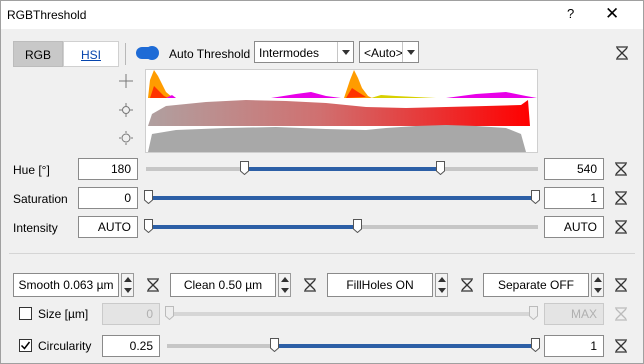 This screenshot has width=644, height=364. What do you see at coordinates (108, 227) in the screenshot?
I see `intensity-low-input: AUTO` at bounding box center [108, 227].